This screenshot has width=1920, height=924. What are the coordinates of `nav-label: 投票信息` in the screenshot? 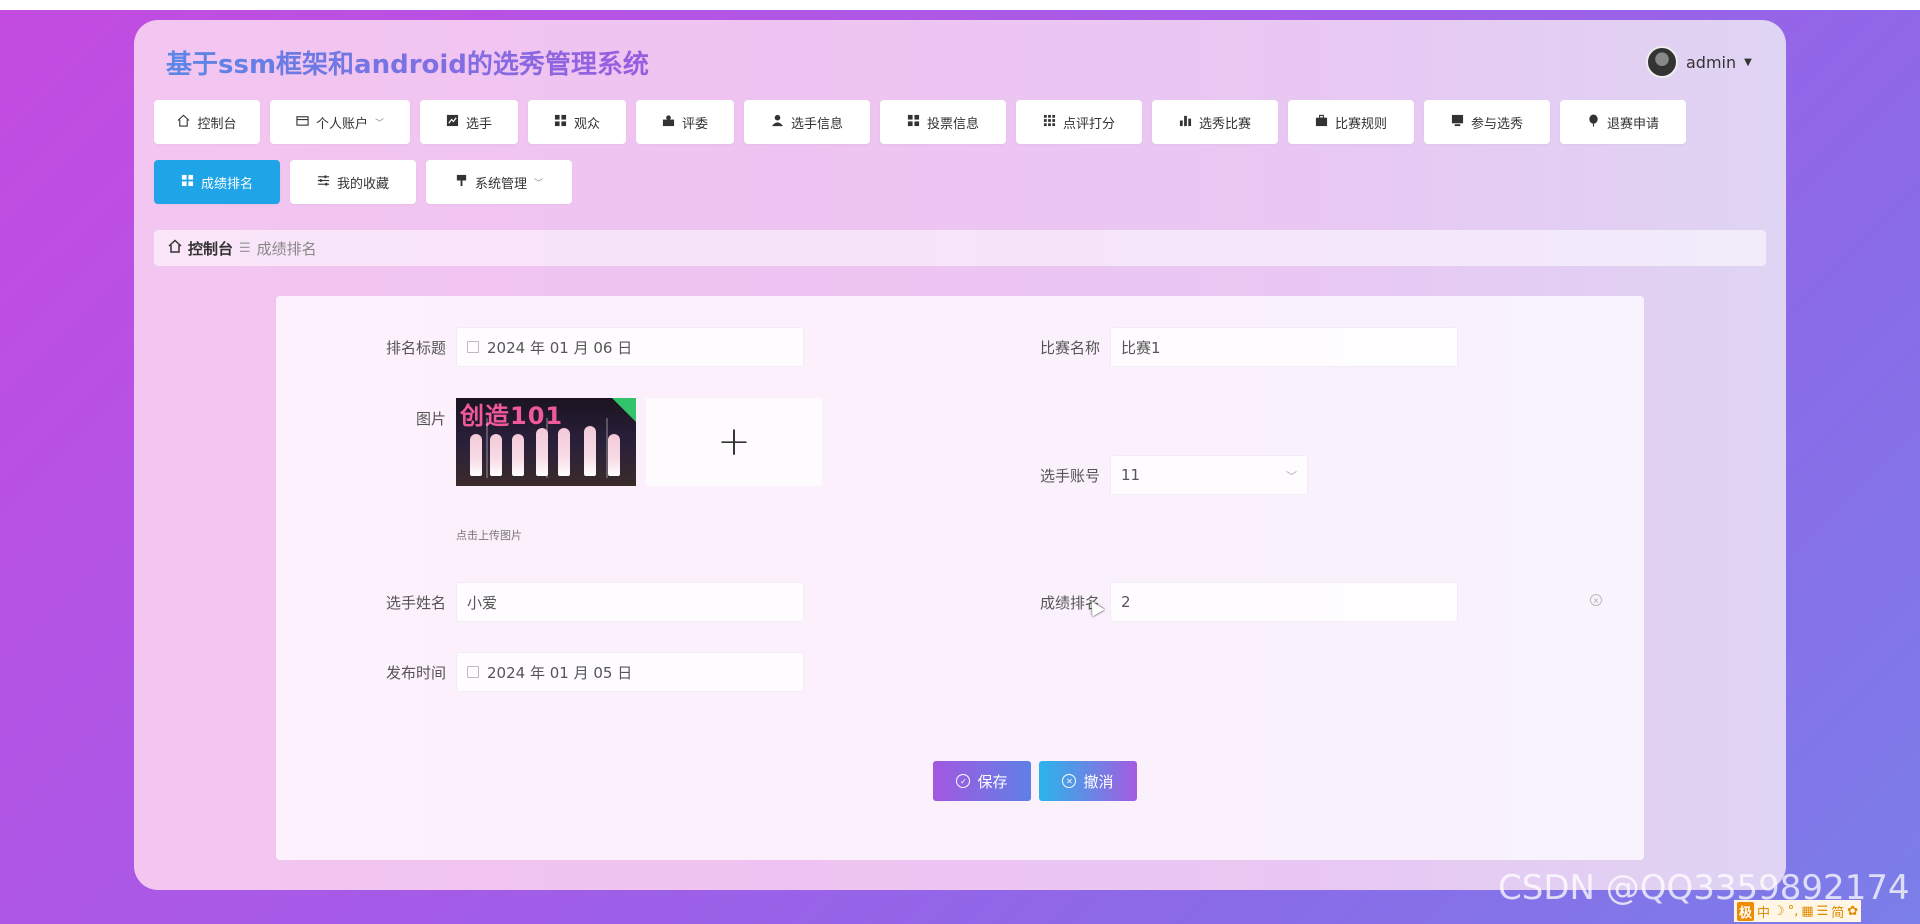 It's located at (952, 124).